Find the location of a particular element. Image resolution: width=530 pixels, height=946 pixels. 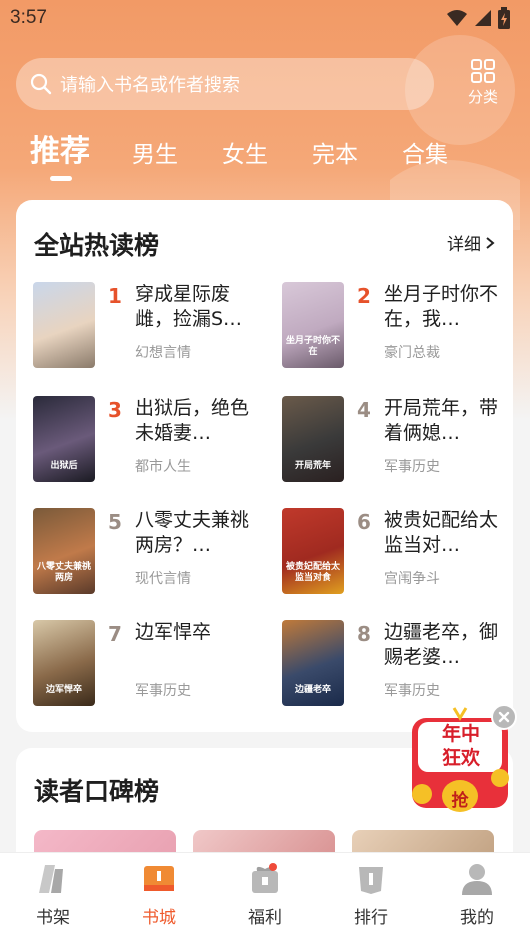

book-item: 开局荒年 4 开局荒年，带着俩媳… 军事历史 is located at coordinates (402, 441).